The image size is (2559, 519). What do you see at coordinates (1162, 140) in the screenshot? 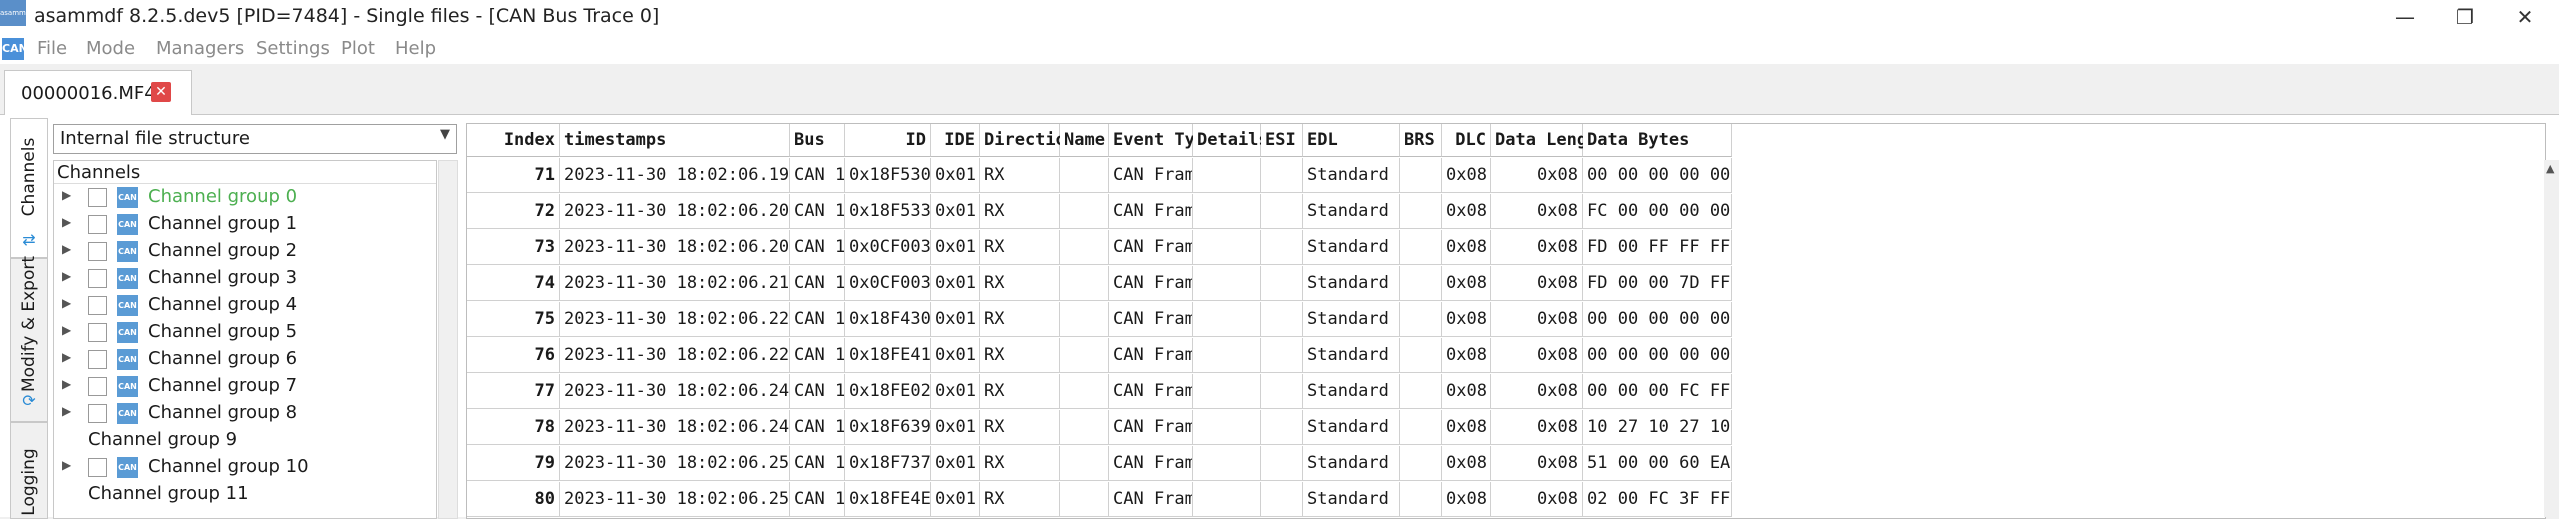
I see `column-header: Event Type` at bounding box center [1162, 140].